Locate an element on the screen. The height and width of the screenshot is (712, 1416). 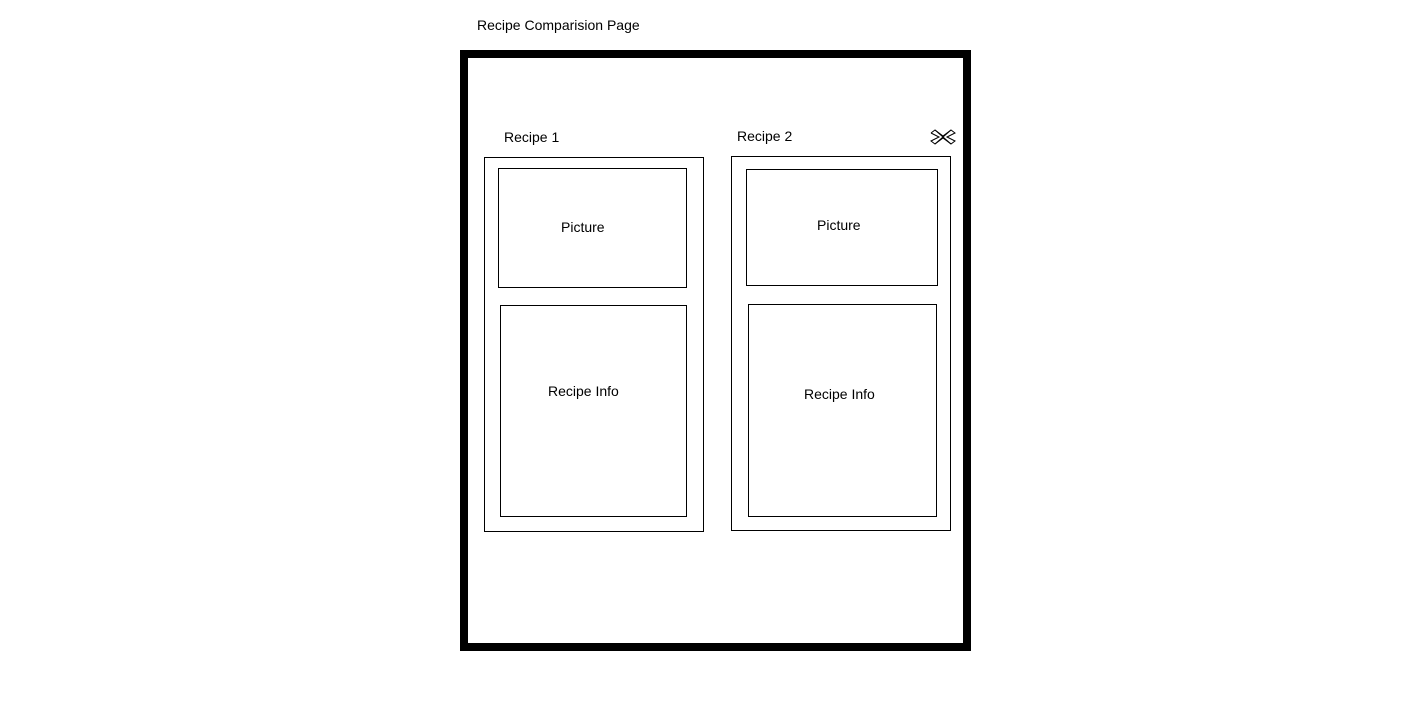
page-title: Recipe Comparision Page is located at coordinates (558, 25).